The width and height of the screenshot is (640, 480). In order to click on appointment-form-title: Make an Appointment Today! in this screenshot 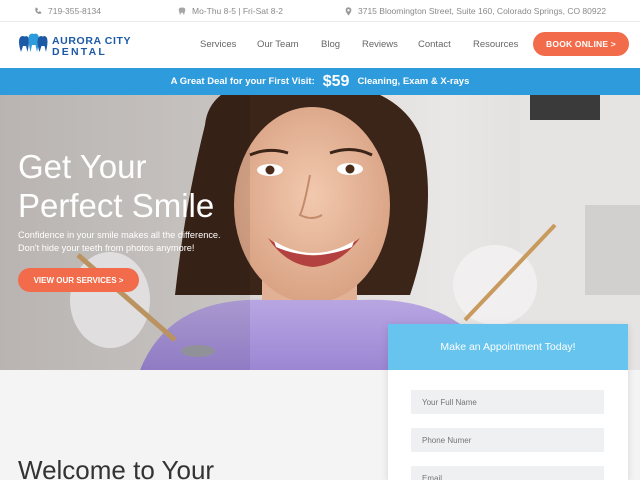, I will do `click(508, 347)`.